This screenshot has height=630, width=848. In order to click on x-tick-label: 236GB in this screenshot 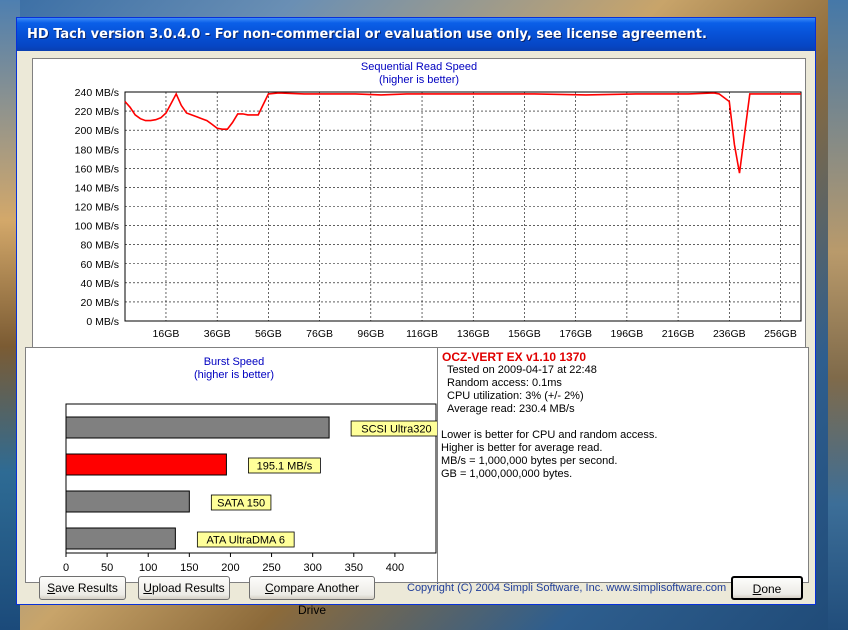, I will do `click(729, 334)`.